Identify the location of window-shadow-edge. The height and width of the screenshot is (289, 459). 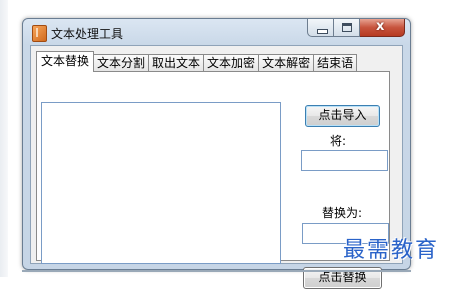
(216, 271).